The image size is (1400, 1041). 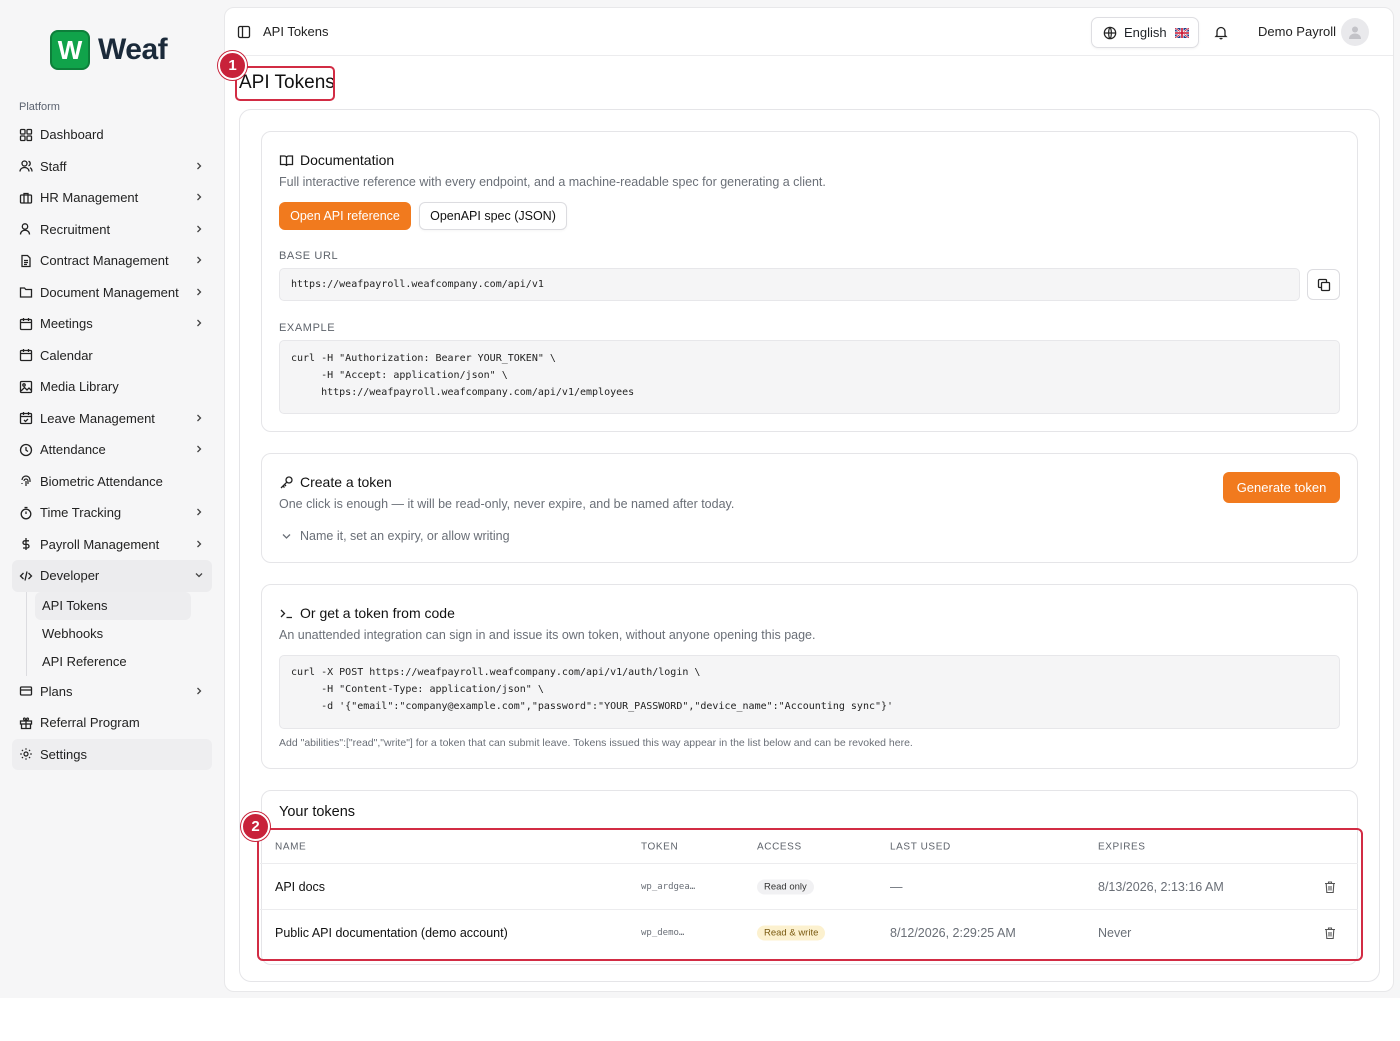 What do you see at coordinates (112, 356) in the screenshot?
I see `sidebar-item-calendar: Calendar` at bounding box center [112, 356].